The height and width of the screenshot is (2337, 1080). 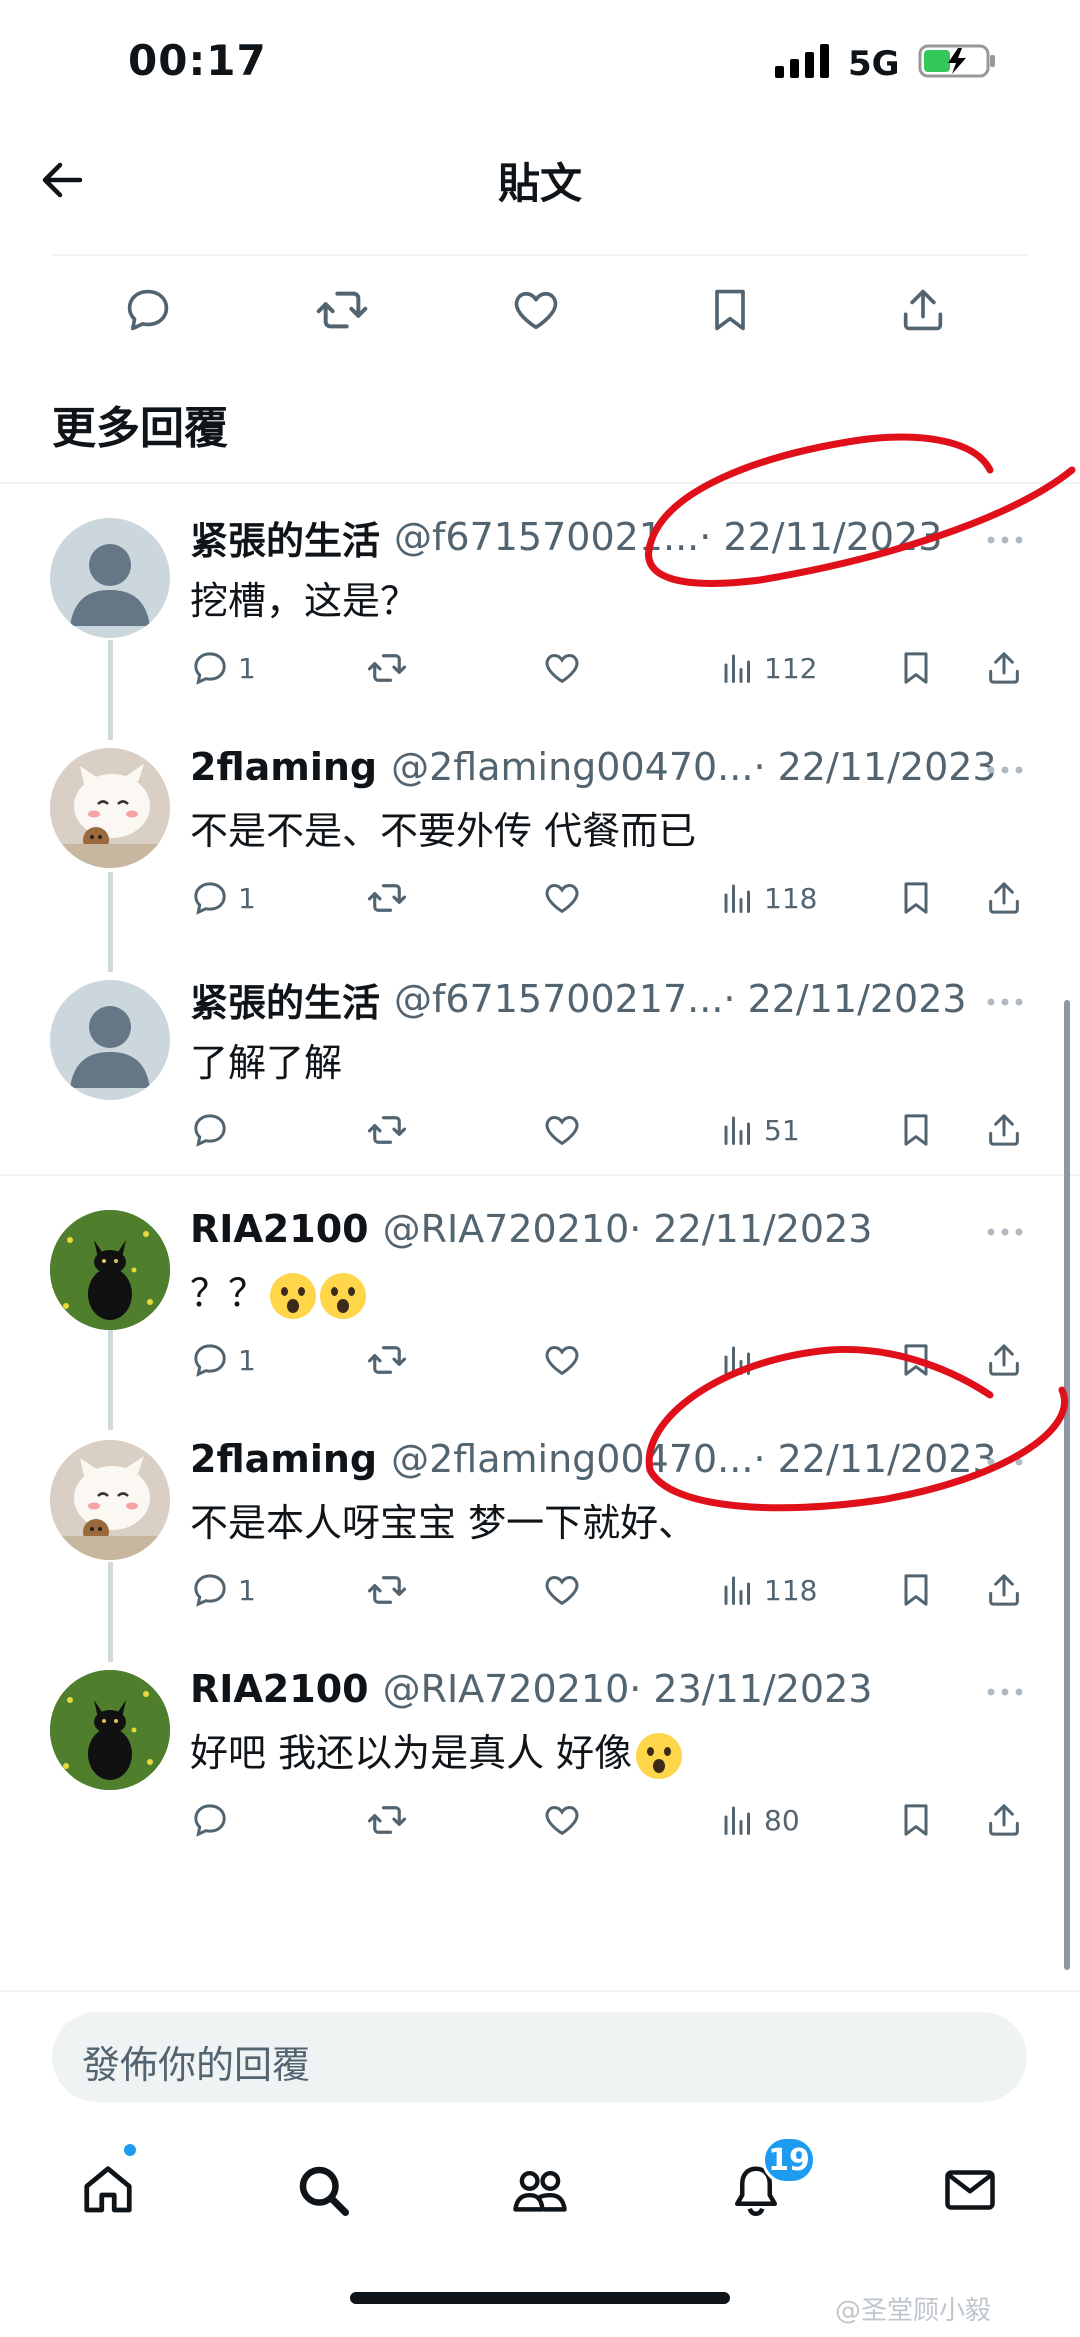 What do you see at coordinates (108, 2190) in the screenshot?
I see `nav-home` at bounding box center [108, 2190].